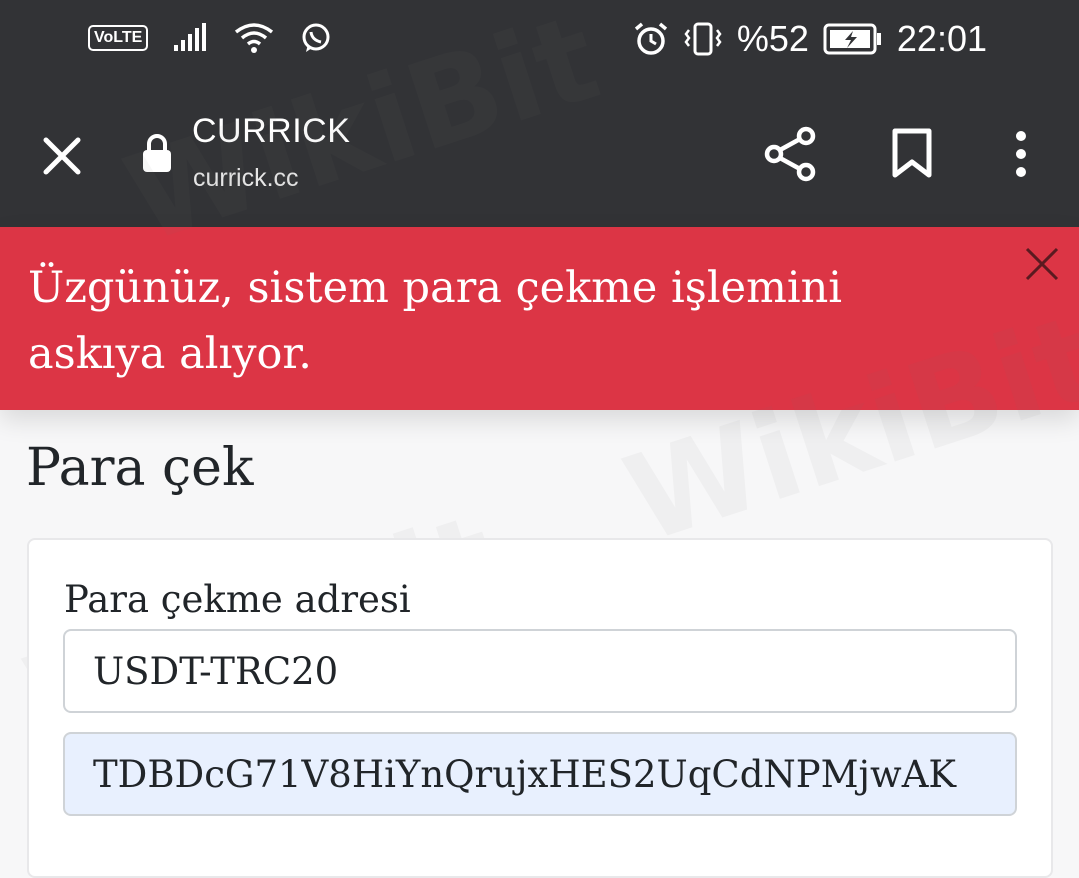 The image size is (1079, 878). Describe the element at coordinates (246, 178) in the screenshot. I see `site-url: currick.cc` at that location.